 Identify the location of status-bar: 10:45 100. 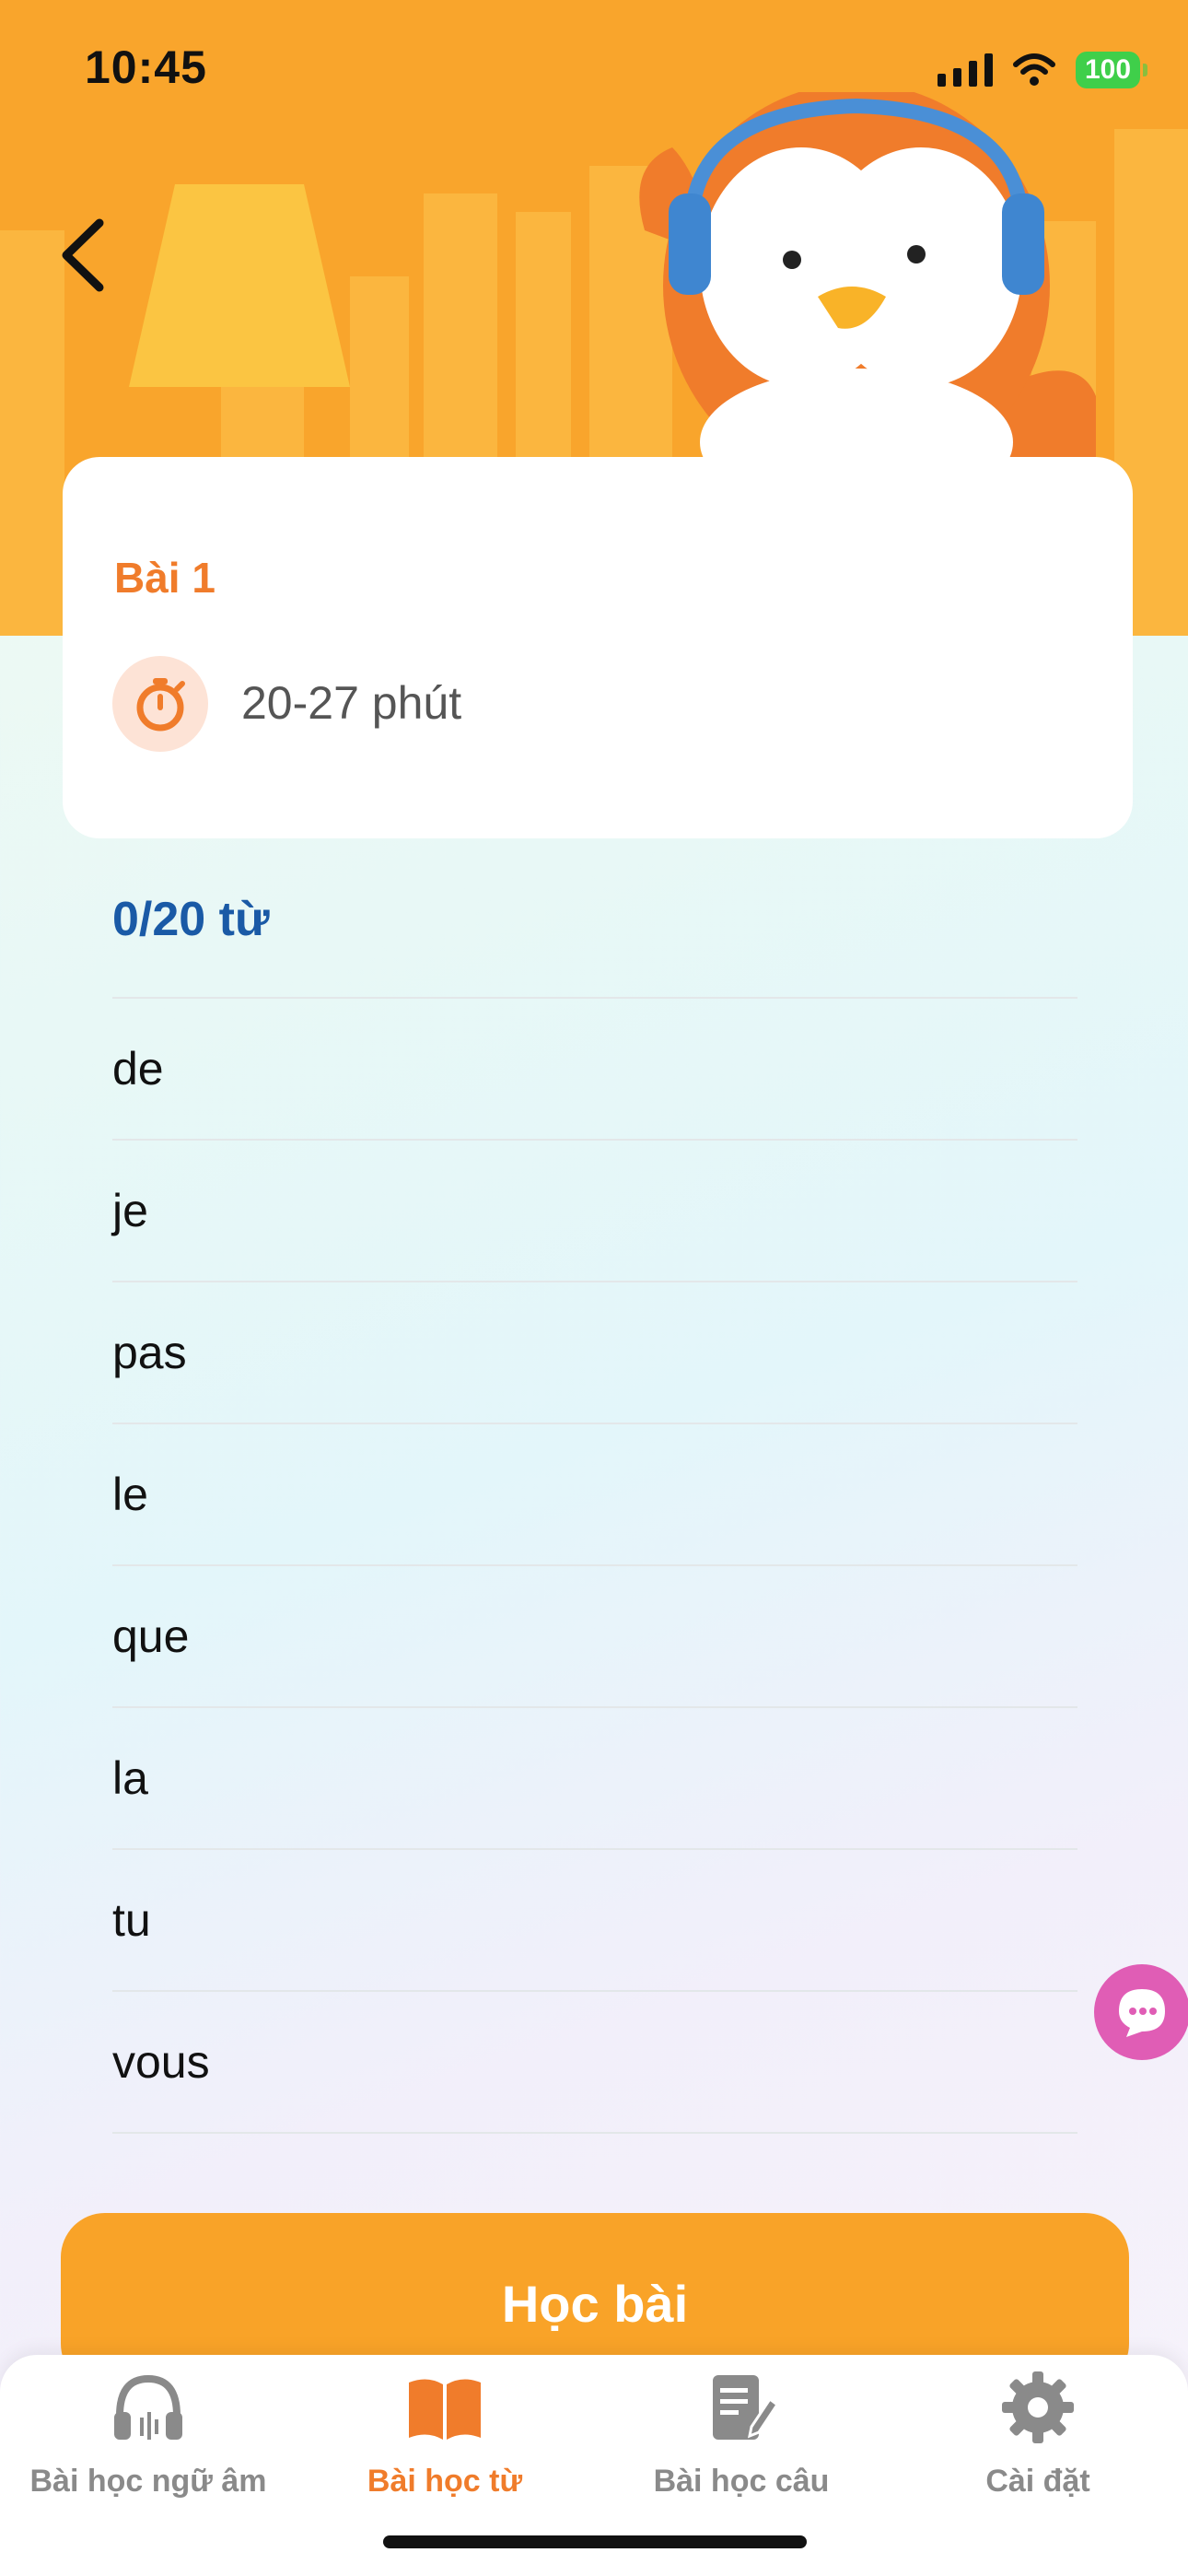
(594, 73).